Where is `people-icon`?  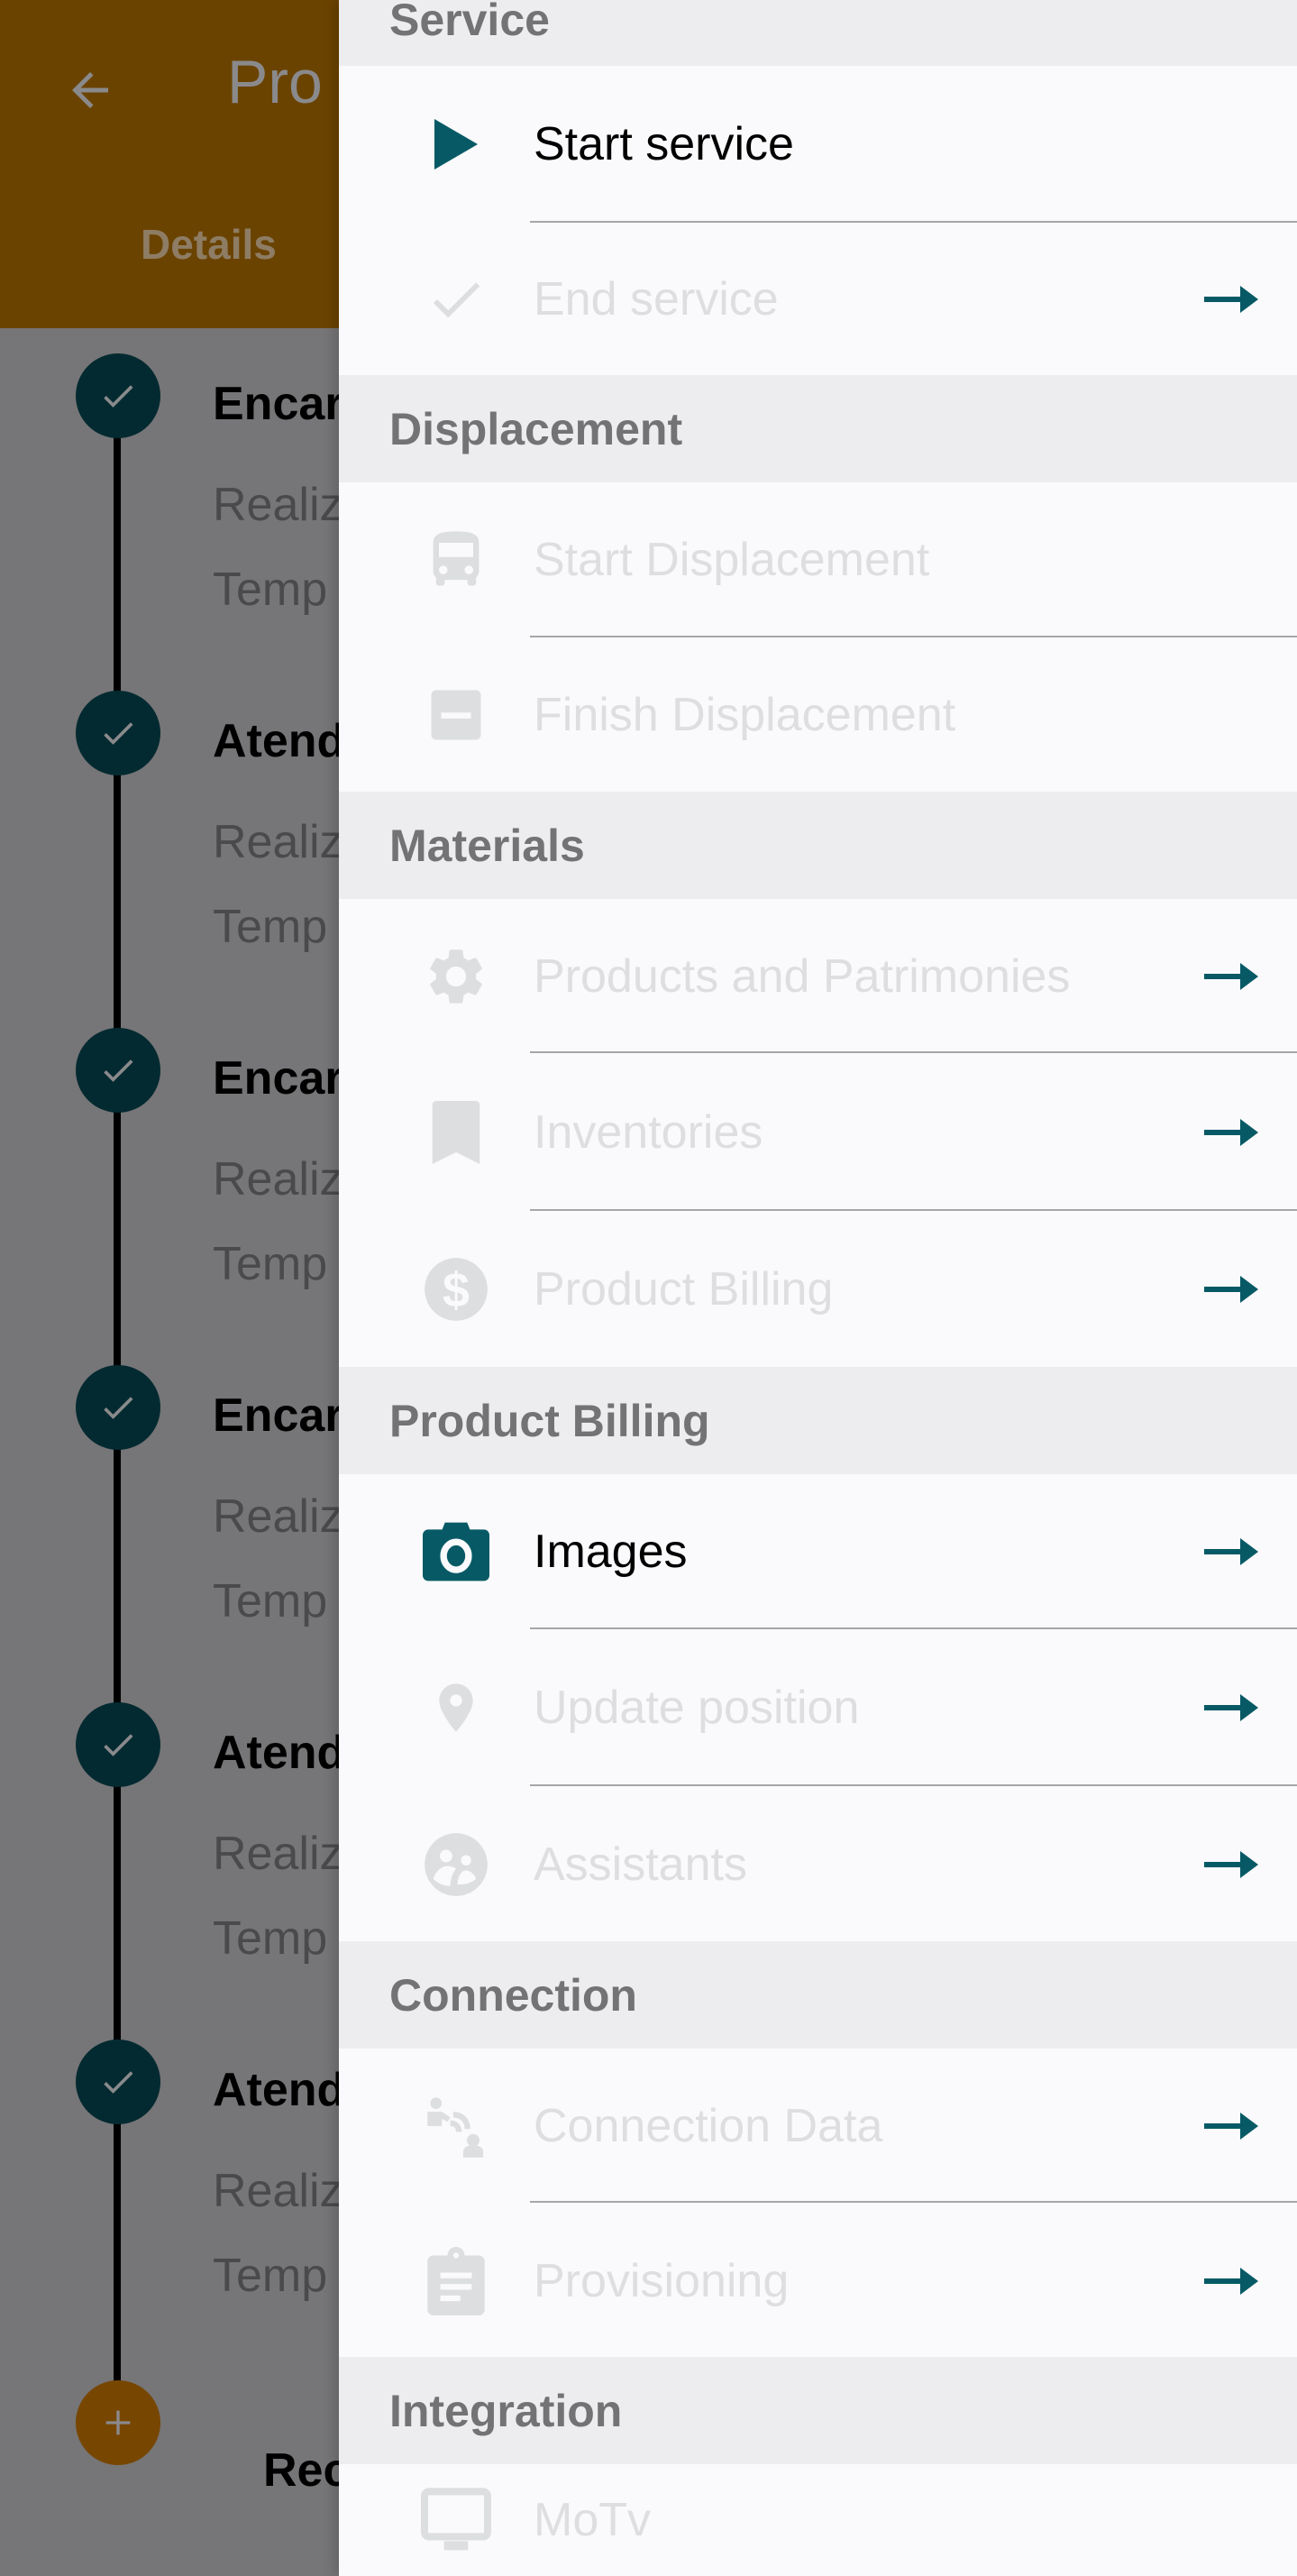
people-icon is located at coordinates (456, 1865).